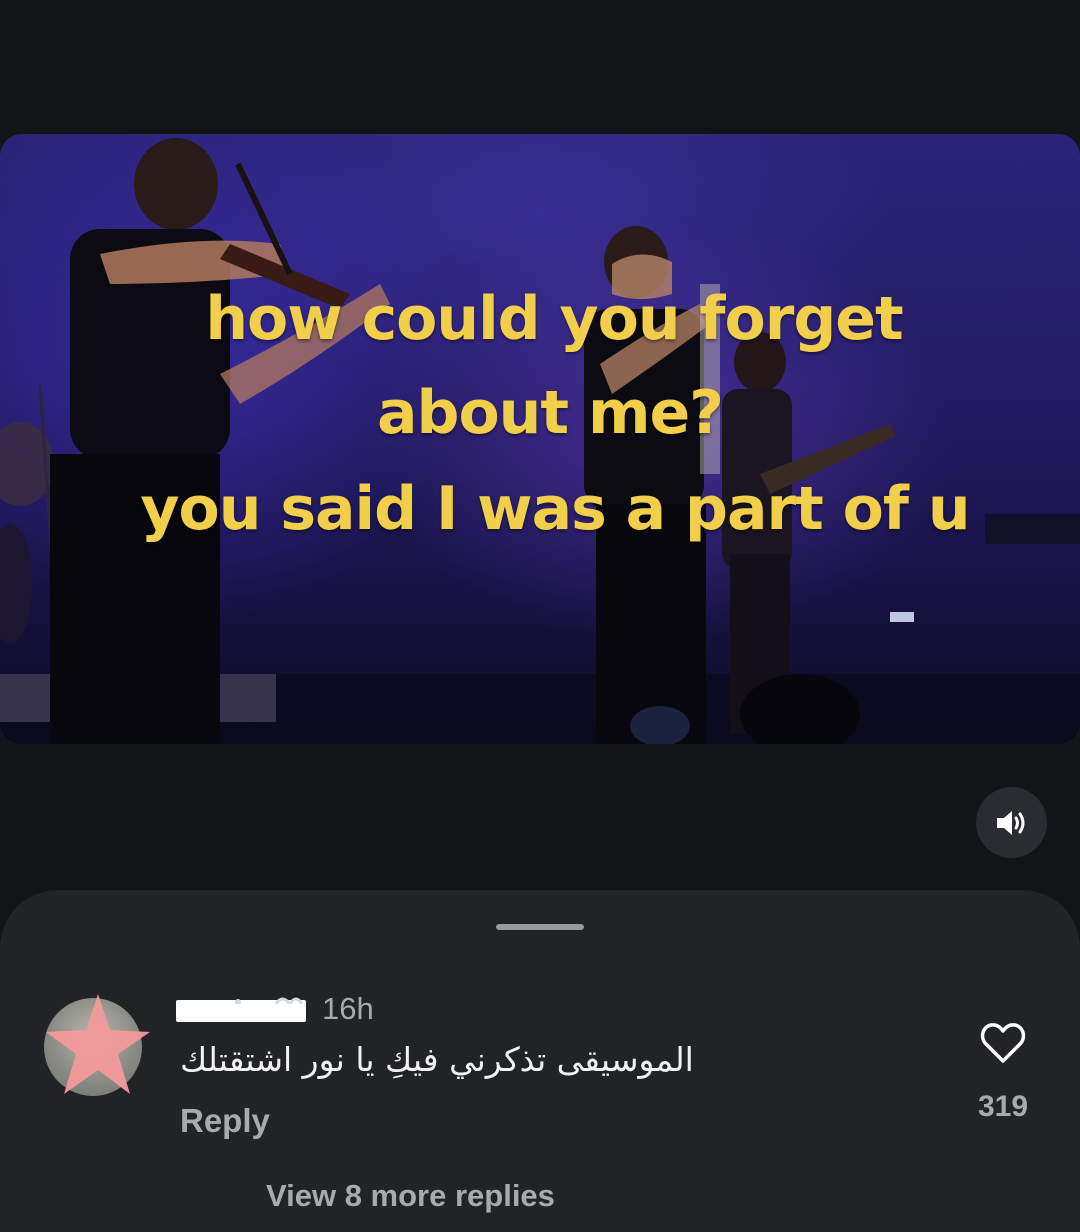 This screenshot has width=1080, height=1232. Describe the element at coordinates (555, 509) in the screenshot. I see `caption-line-3: you said I was a part of u` at that location.